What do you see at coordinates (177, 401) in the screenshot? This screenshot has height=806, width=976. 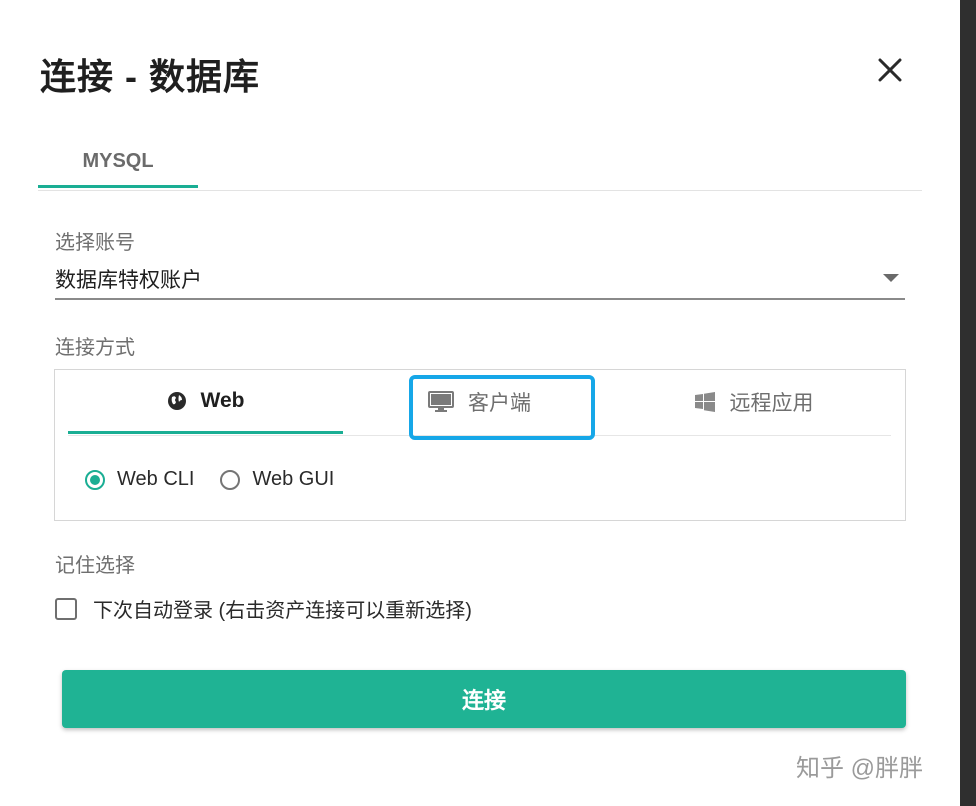 I see `globe-icon` at bounding box center [177, 401].